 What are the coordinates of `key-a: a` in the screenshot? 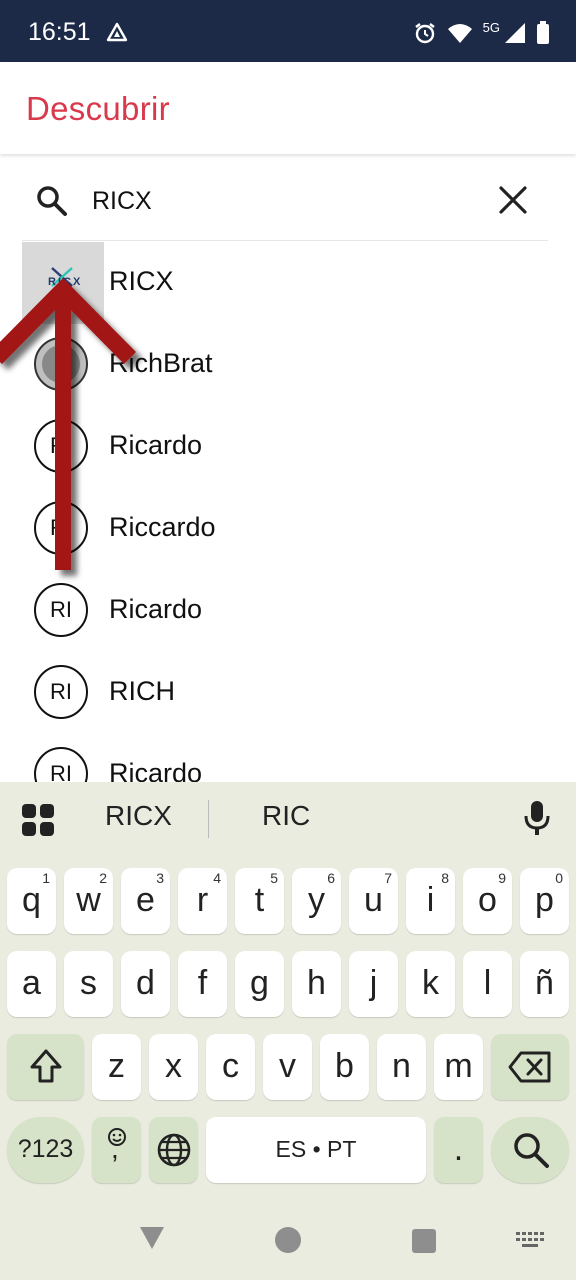 It's located at (31, 984).